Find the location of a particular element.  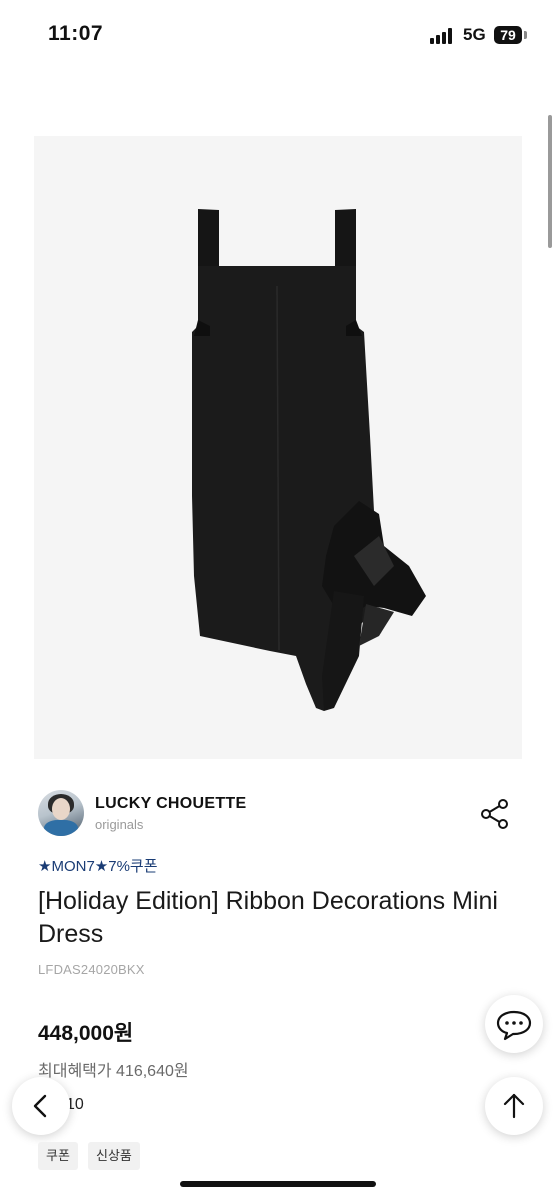

chevron-left-icon is located at coordinates (40, 1106).